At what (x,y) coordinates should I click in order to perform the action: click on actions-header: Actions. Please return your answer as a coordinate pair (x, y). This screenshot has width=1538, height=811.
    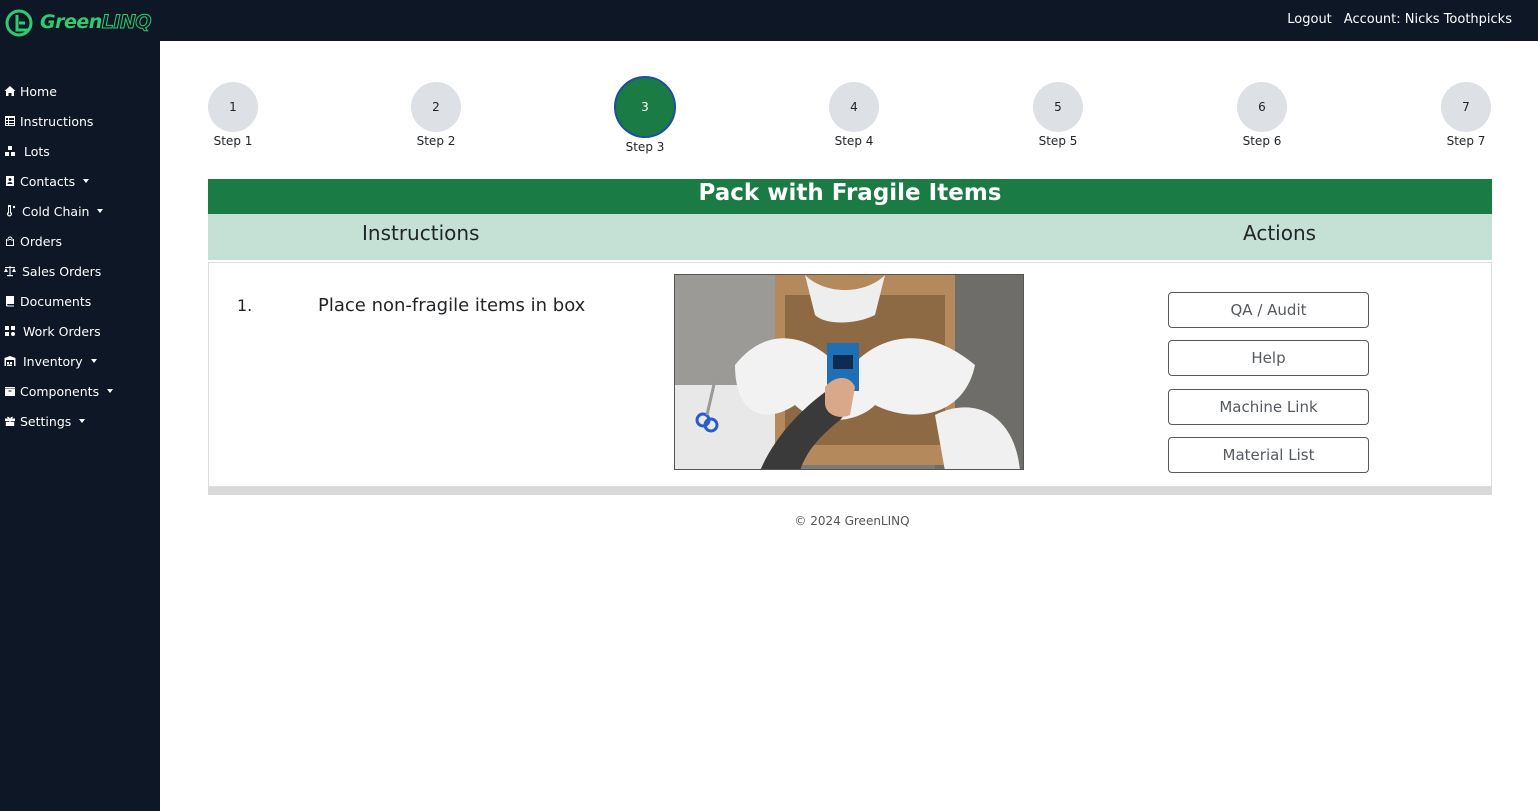
    Looking at the image, I should click on (1280, 233).